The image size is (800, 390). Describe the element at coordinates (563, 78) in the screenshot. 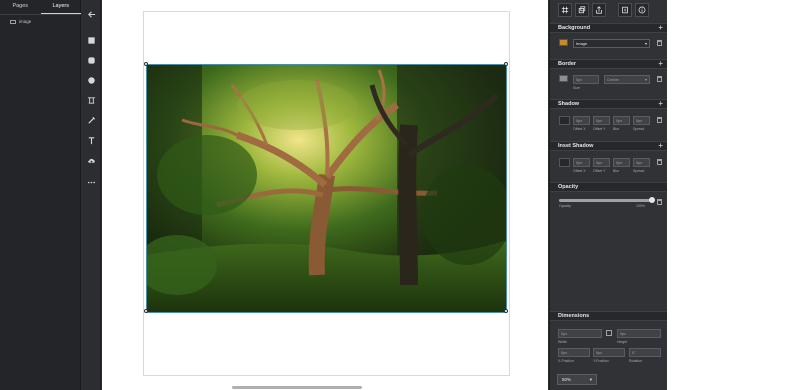

I see `border-color-swatch` at that location.